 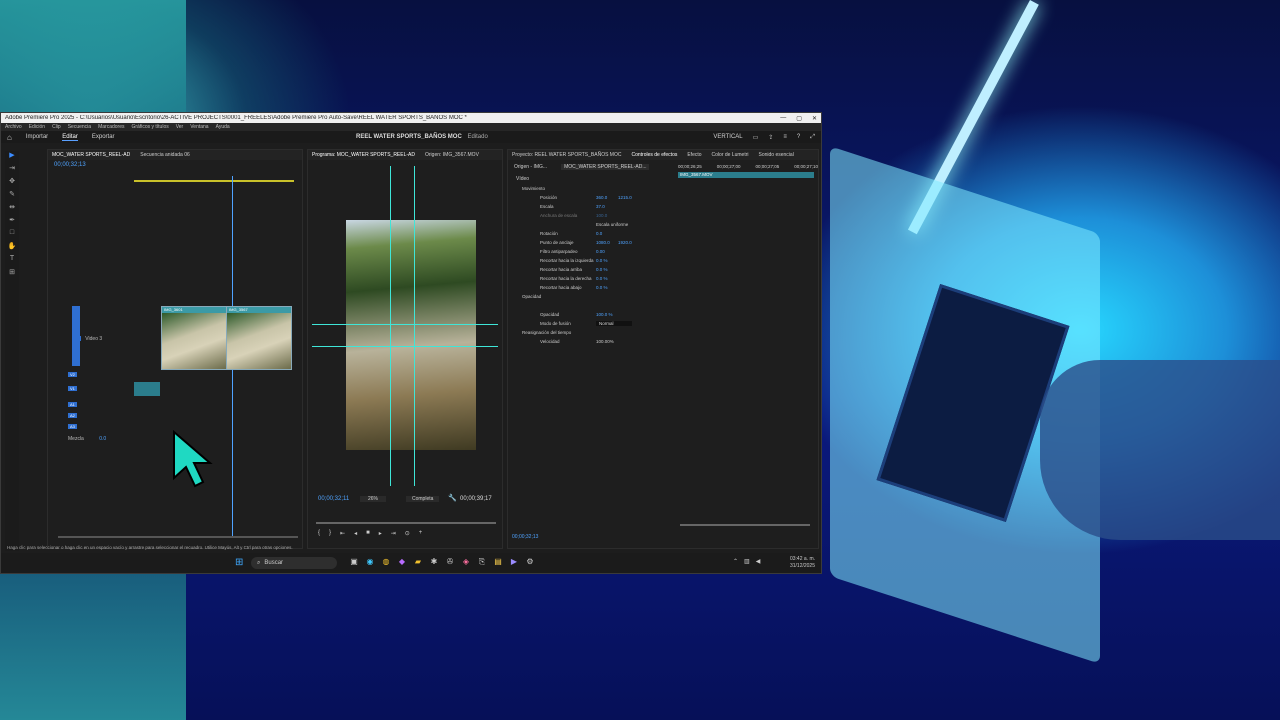 What do you see at coordinates (663, 332) in the screenshot?
I see `ec-row-time-remap: Reasignación del tiempo` at bounding box center [663, 332].